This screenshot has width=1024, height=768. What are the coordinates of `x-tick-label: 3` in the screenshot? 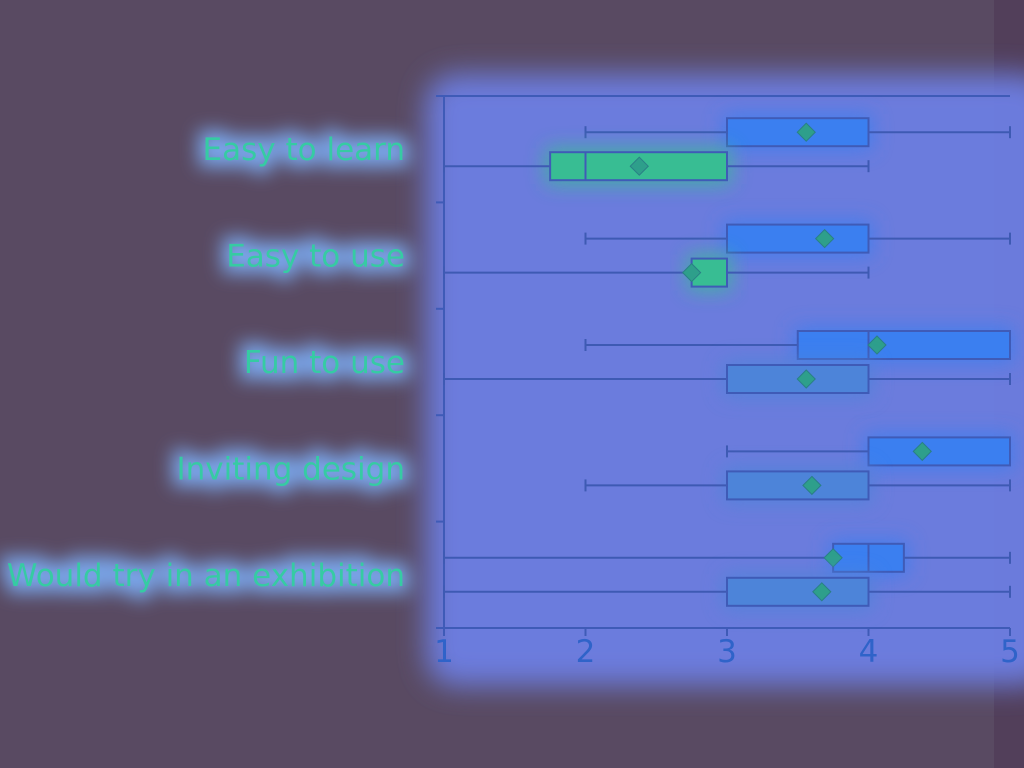 It's located at (727, 652).